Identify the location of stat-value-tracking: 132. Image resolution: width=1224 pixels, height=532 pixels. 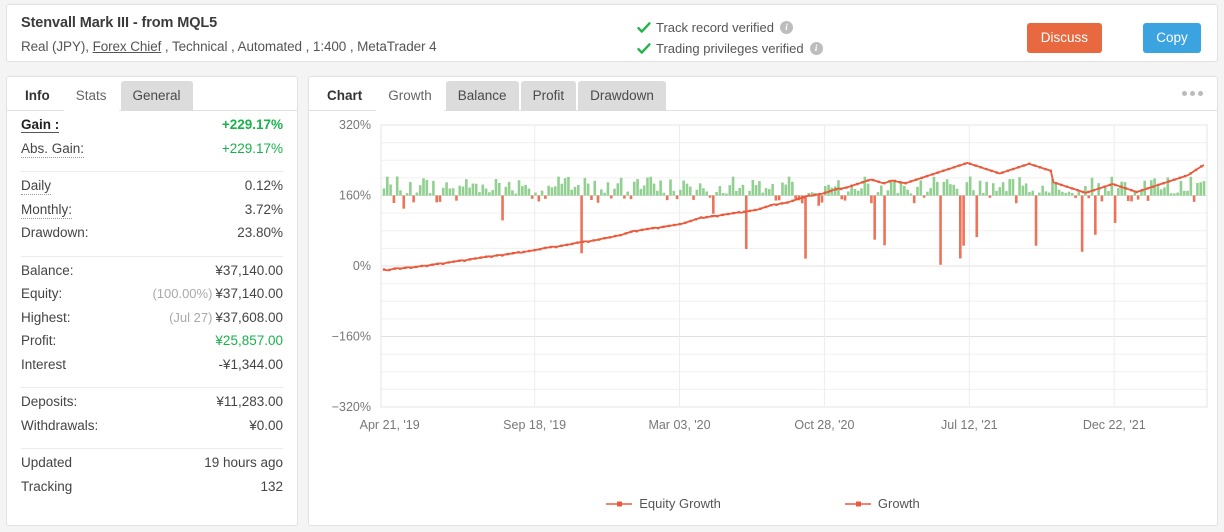
(271, 486).